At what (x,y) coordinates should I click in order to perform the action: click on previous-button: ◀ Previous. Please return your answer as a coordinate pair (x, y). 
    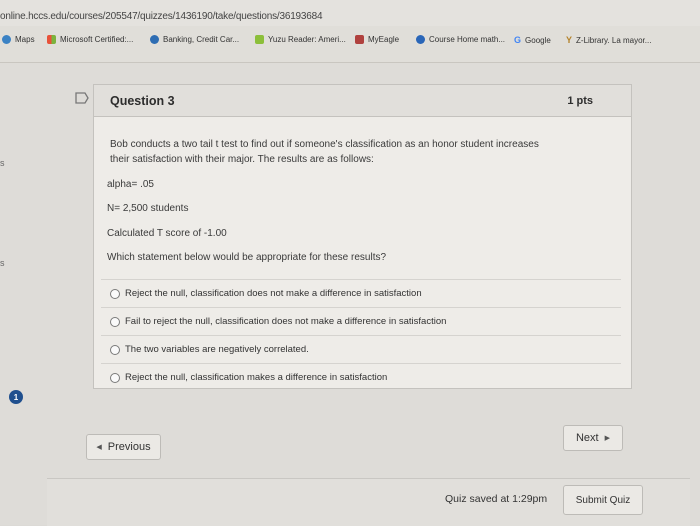
    Looking at the image, I should click on (123, 447).